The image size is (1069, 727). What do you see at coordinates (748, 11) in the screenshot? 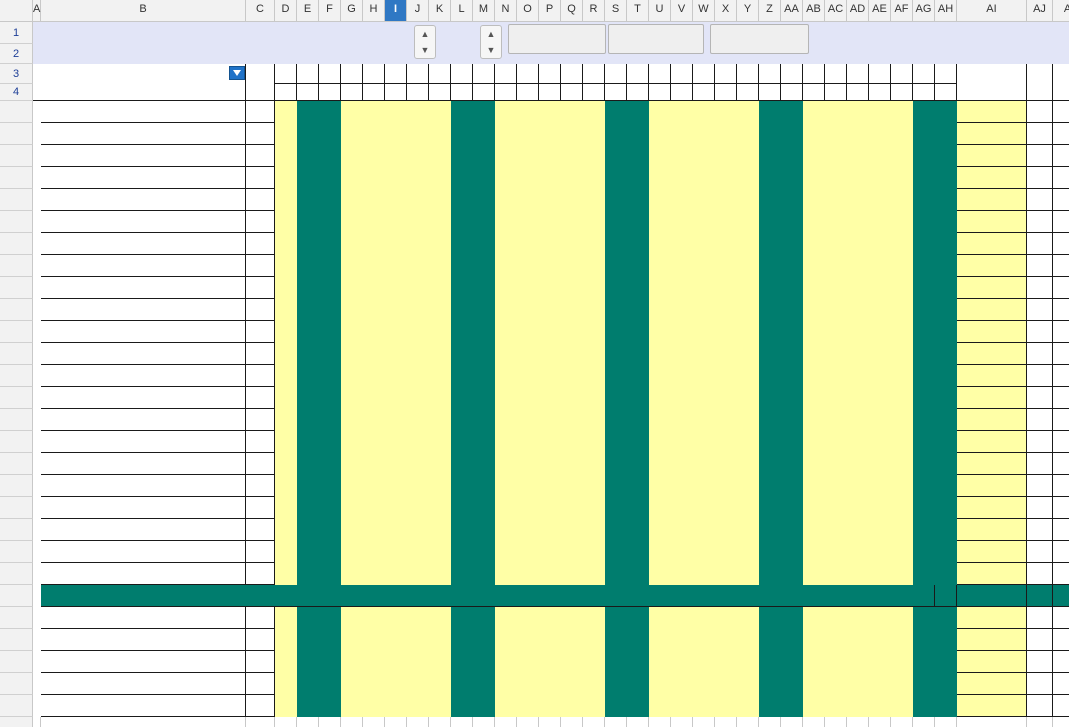
I see `column-header-y: Y` at bounding box center [748, 11].